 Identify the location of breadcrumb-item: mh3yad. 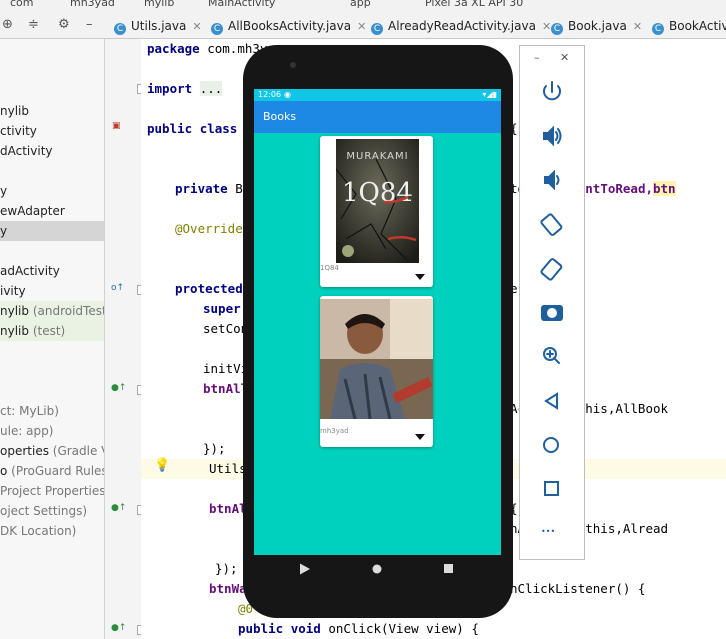
(92, 4).